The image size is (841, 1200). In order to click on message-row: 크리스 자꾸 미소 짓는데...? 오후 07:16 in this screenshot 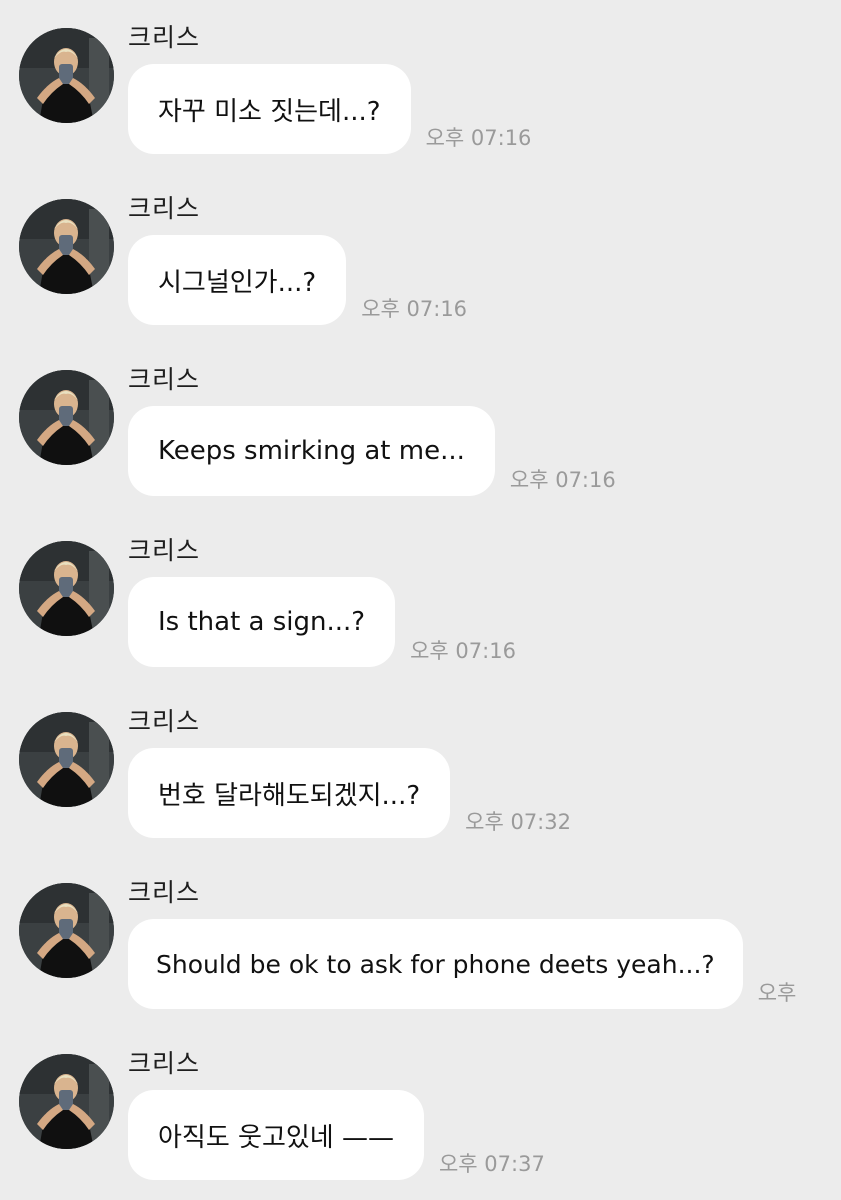, I will do `click(420, 85)`.